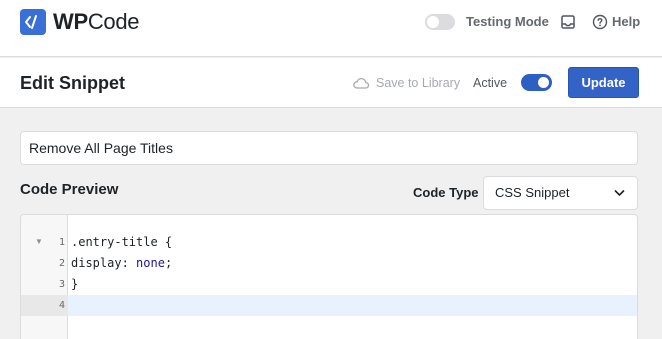 The image size is (662, 339). I want to click on inbox-icon, so click(568, 22).